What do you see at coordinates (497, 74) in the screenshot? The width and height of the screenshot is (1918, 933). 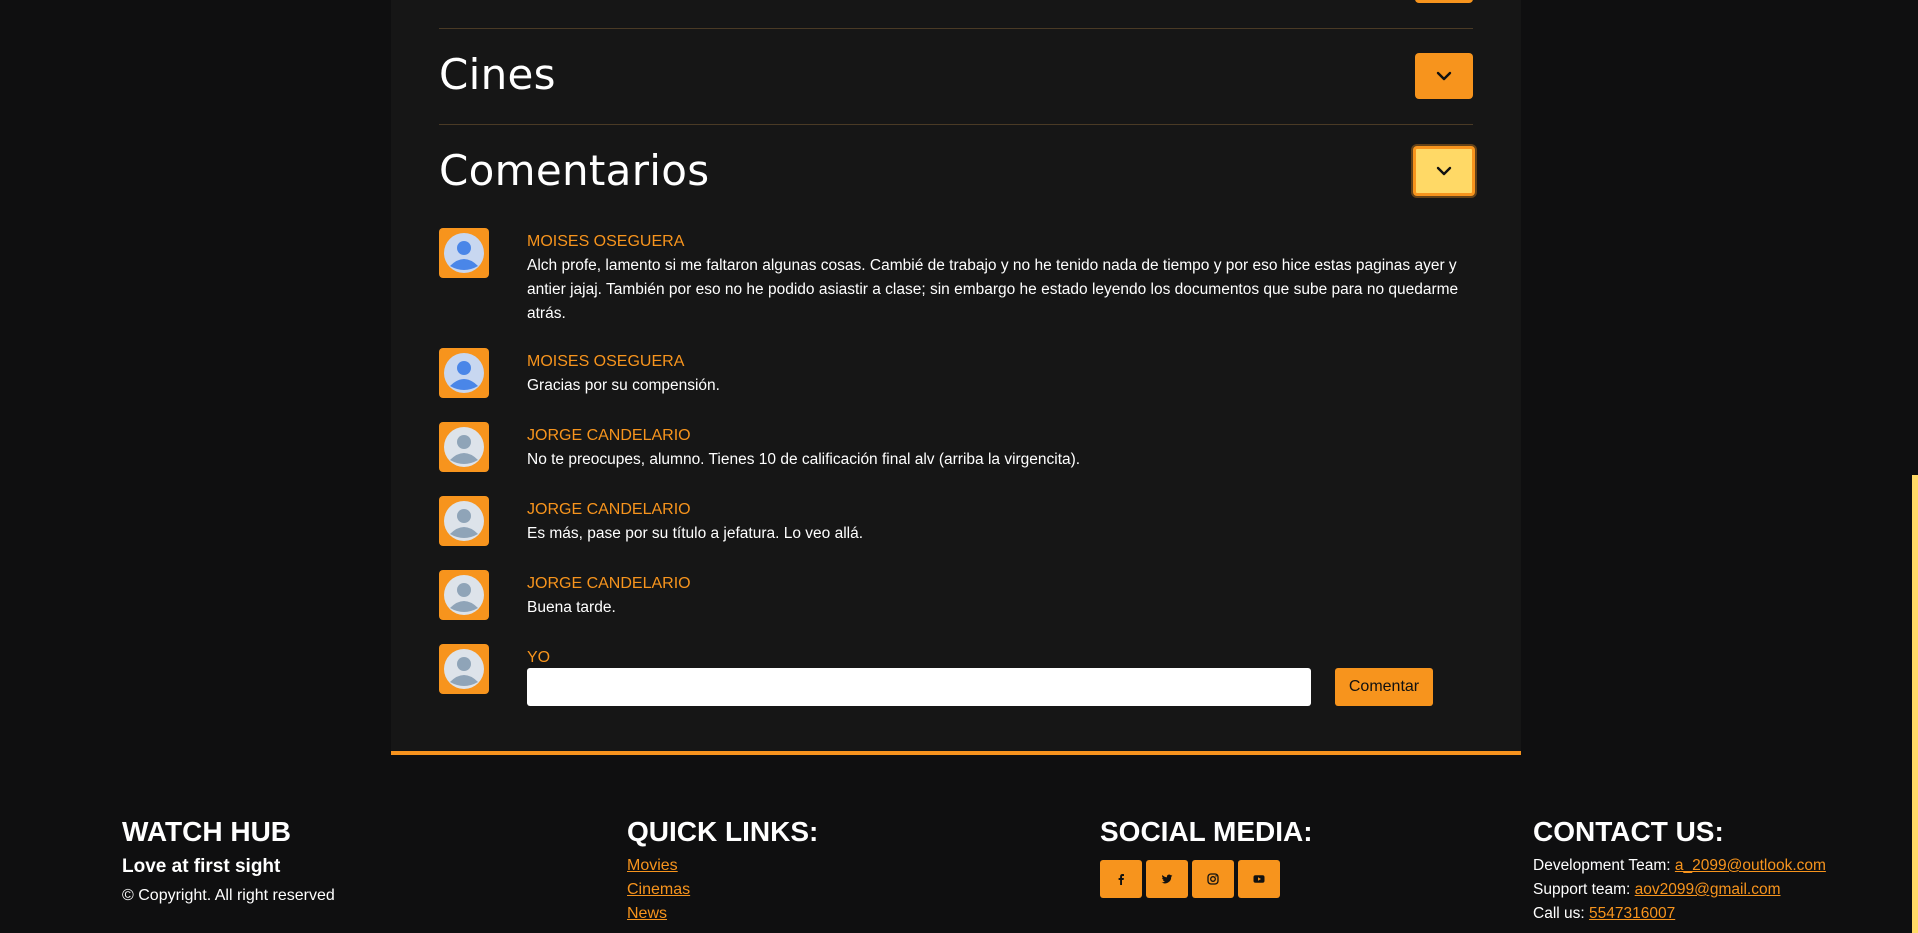 I see `section-title-cines: Cines` at bounding box center [497, 74].